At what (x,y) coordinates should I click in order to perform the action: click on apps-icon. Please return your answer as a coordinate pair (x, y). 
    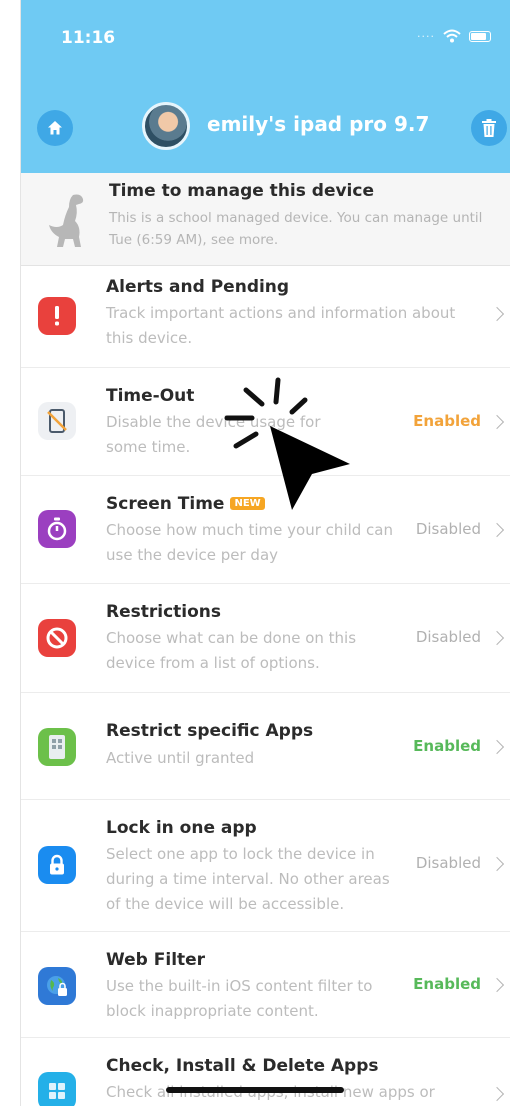
    Looking at the image, I should click on (57, 747).